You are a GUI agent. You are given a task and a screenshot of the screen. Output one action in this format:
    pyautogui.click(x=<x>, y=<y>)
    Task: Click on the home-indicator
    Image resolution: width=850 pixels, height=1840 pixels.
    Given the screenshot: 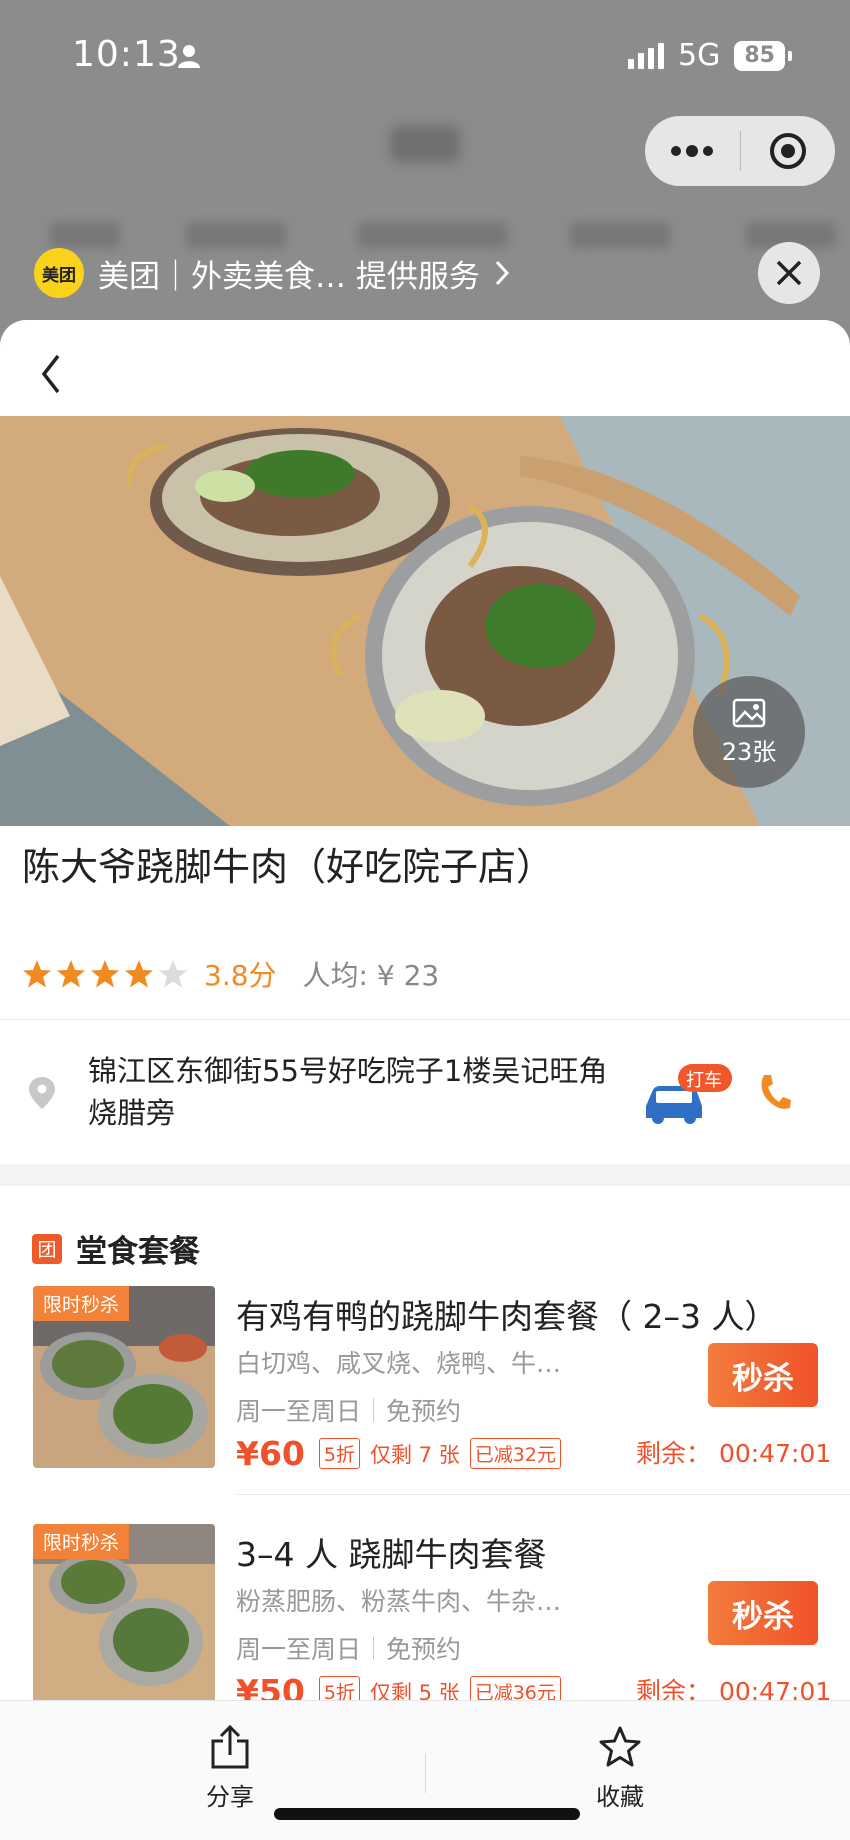 What is the action you would take?
    pyautogui.click(x=427, y=1814)
    